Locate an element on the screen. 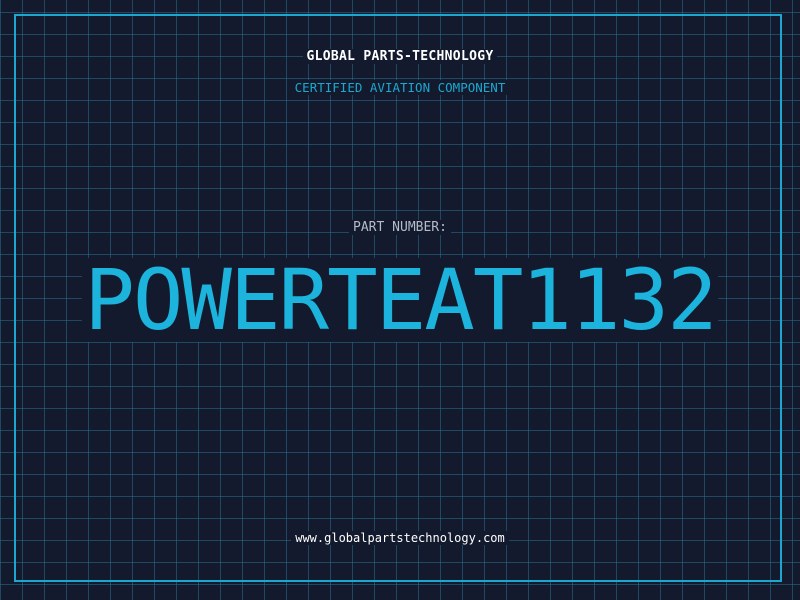 The width and height of the screenshot is (800, 600). part-number-label-text: PART NUMBER: is located at coordinates (400, 227).